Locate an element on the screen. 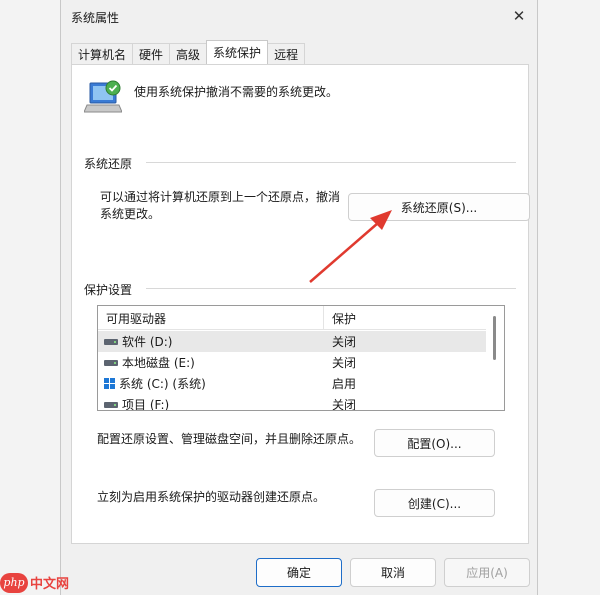 The width and height of the screenshot is (600, 595). tab-system-protection: 系统保护 is located at coordinates (237, 52).